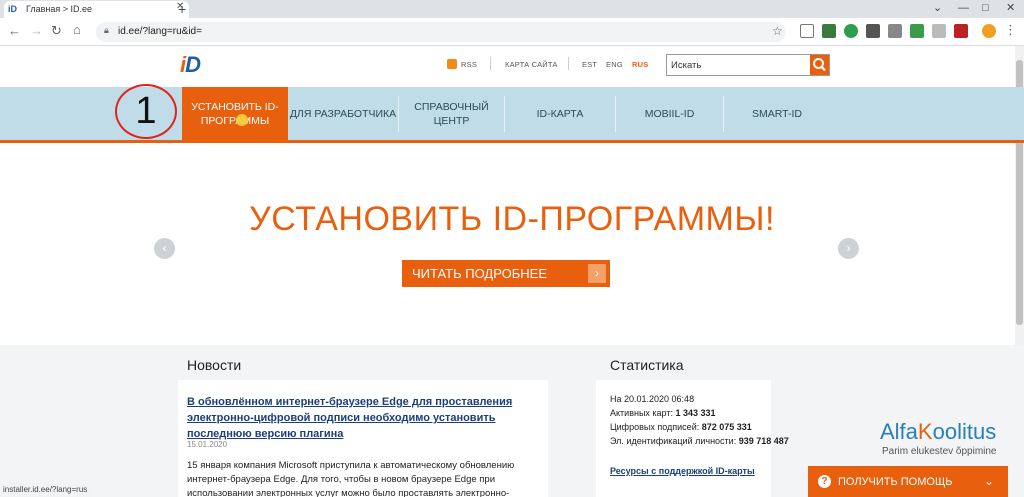  What do you see at coordinates (207, 444) in the screenshot?
I see `news-date: 15.01.2020` at bounding box center [207, 444].